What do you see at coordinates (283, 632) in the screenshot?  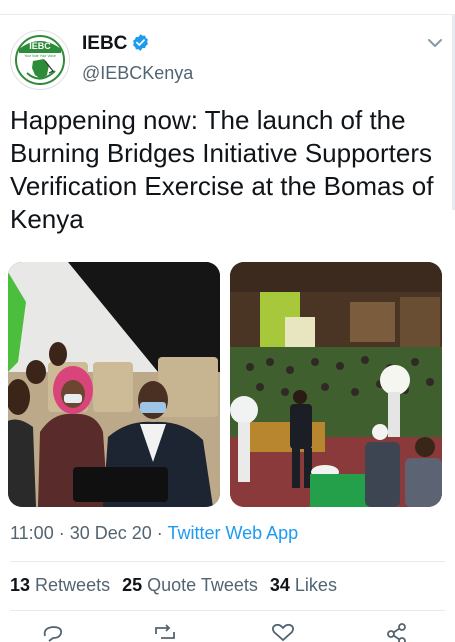 I see `heart-icon` at bounding box center [283, 632].